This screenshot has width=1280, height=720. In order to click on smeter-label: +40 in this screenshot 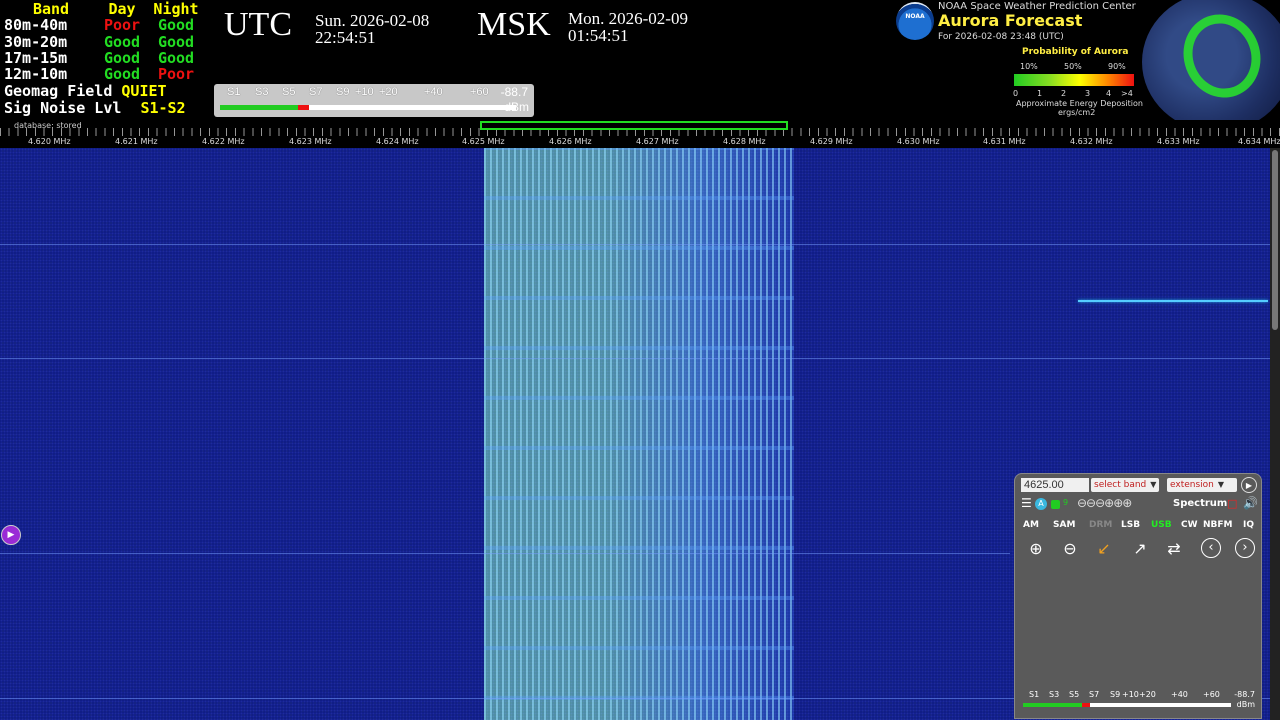, I will do `click(433, 92)`.